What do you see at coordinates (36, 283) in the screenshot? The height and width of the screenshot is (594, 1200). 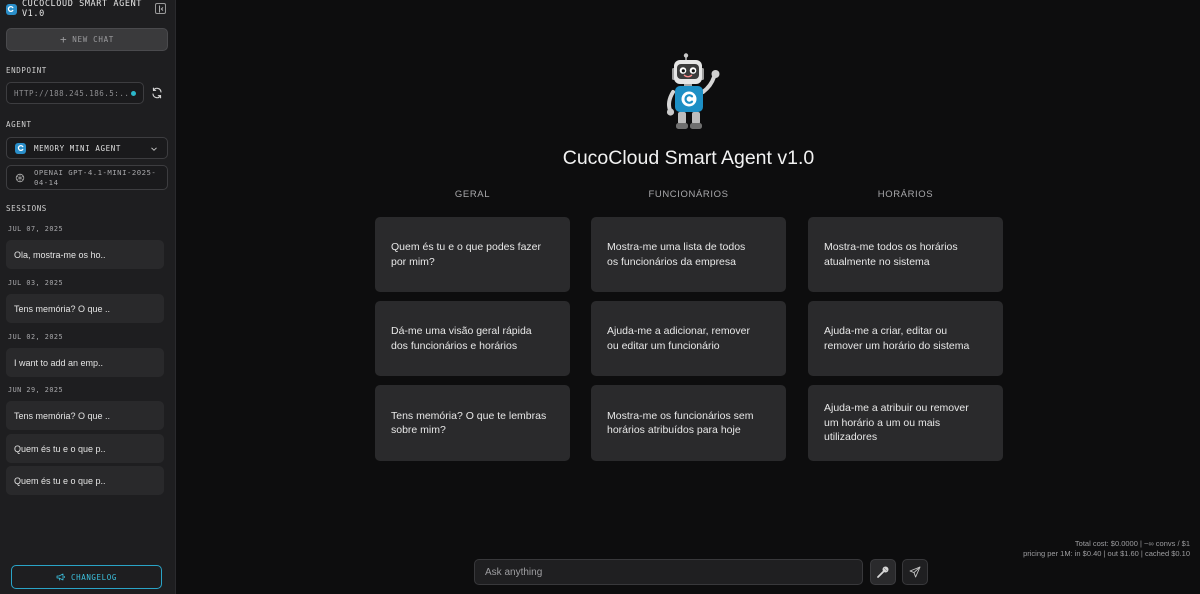 I see `session-date-label: JUL 03, 2025` at bounding box center [36, 283].